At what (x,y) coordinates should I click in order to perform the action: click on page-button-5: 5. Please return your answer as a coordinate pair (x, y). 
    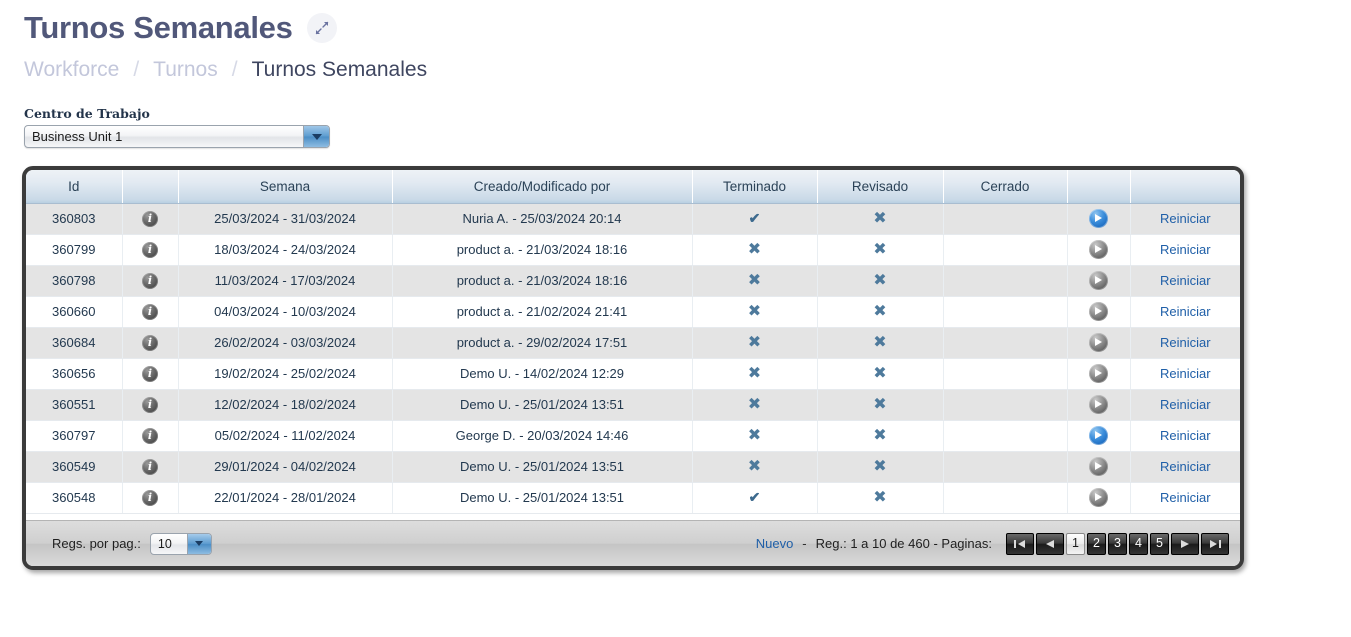
    Looking at the image, I should click on (1159, 543).